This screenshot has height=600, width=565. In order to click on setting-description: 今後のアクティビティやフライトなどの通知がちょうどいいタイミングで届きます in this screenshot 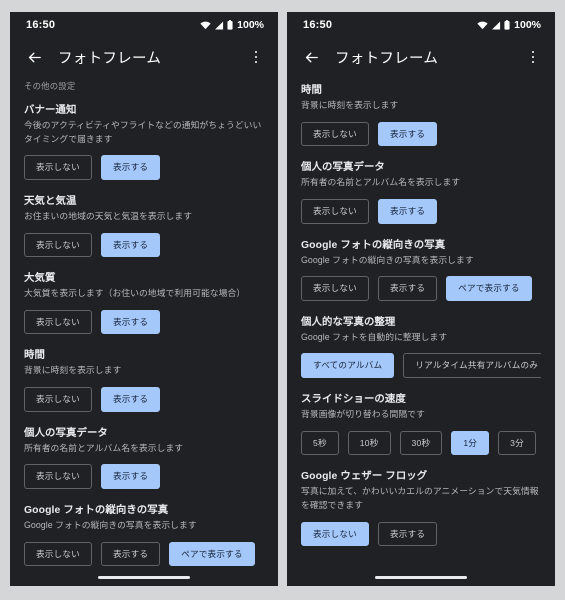, I will do `click(143, 132)`.